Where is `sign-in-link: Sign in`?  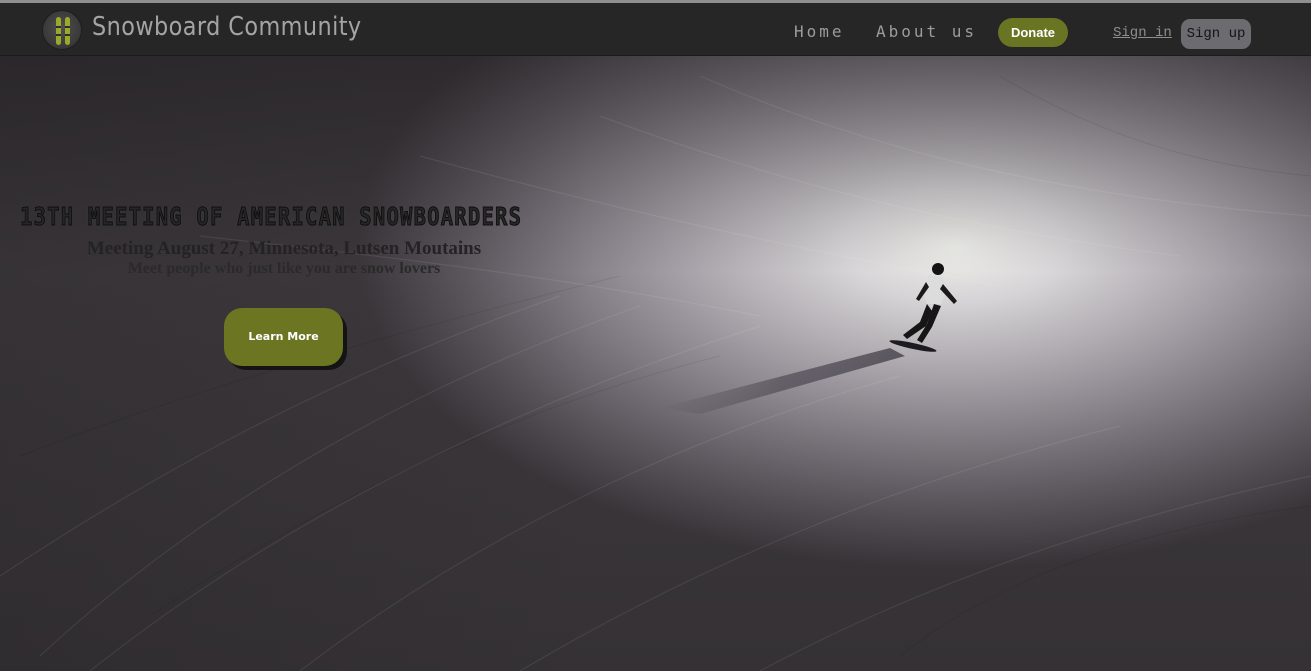 sign-in-link: Sign in is located at coordinates (1142, 33).